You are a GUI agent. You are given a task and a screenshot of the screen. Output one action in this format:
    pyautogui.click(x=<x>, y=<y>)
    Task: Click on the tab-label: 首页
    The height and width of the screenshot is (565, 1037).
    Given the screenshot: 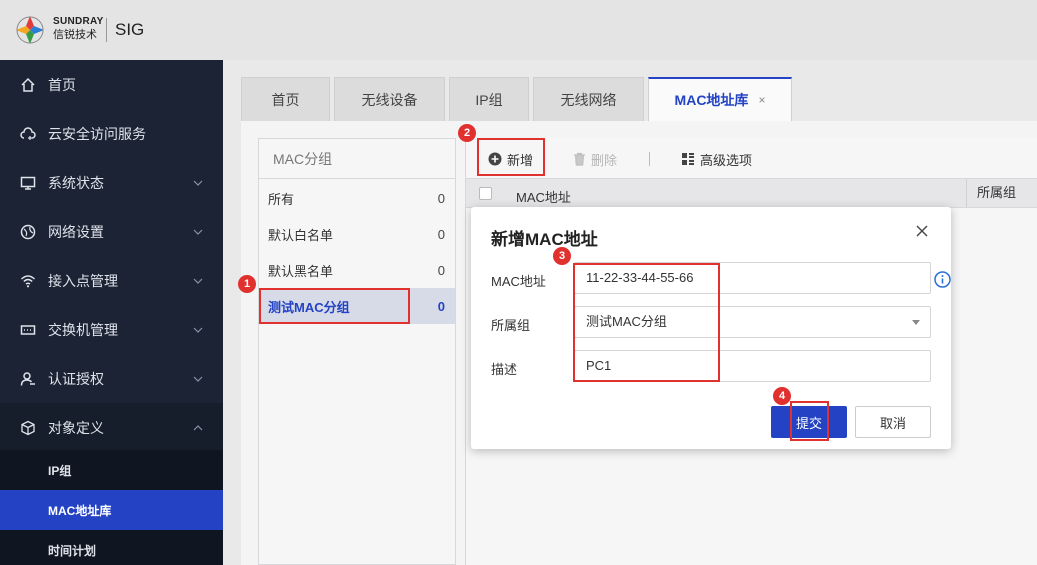 What is the action you would take?
    pyautogui.click(x=285, y=99)
    